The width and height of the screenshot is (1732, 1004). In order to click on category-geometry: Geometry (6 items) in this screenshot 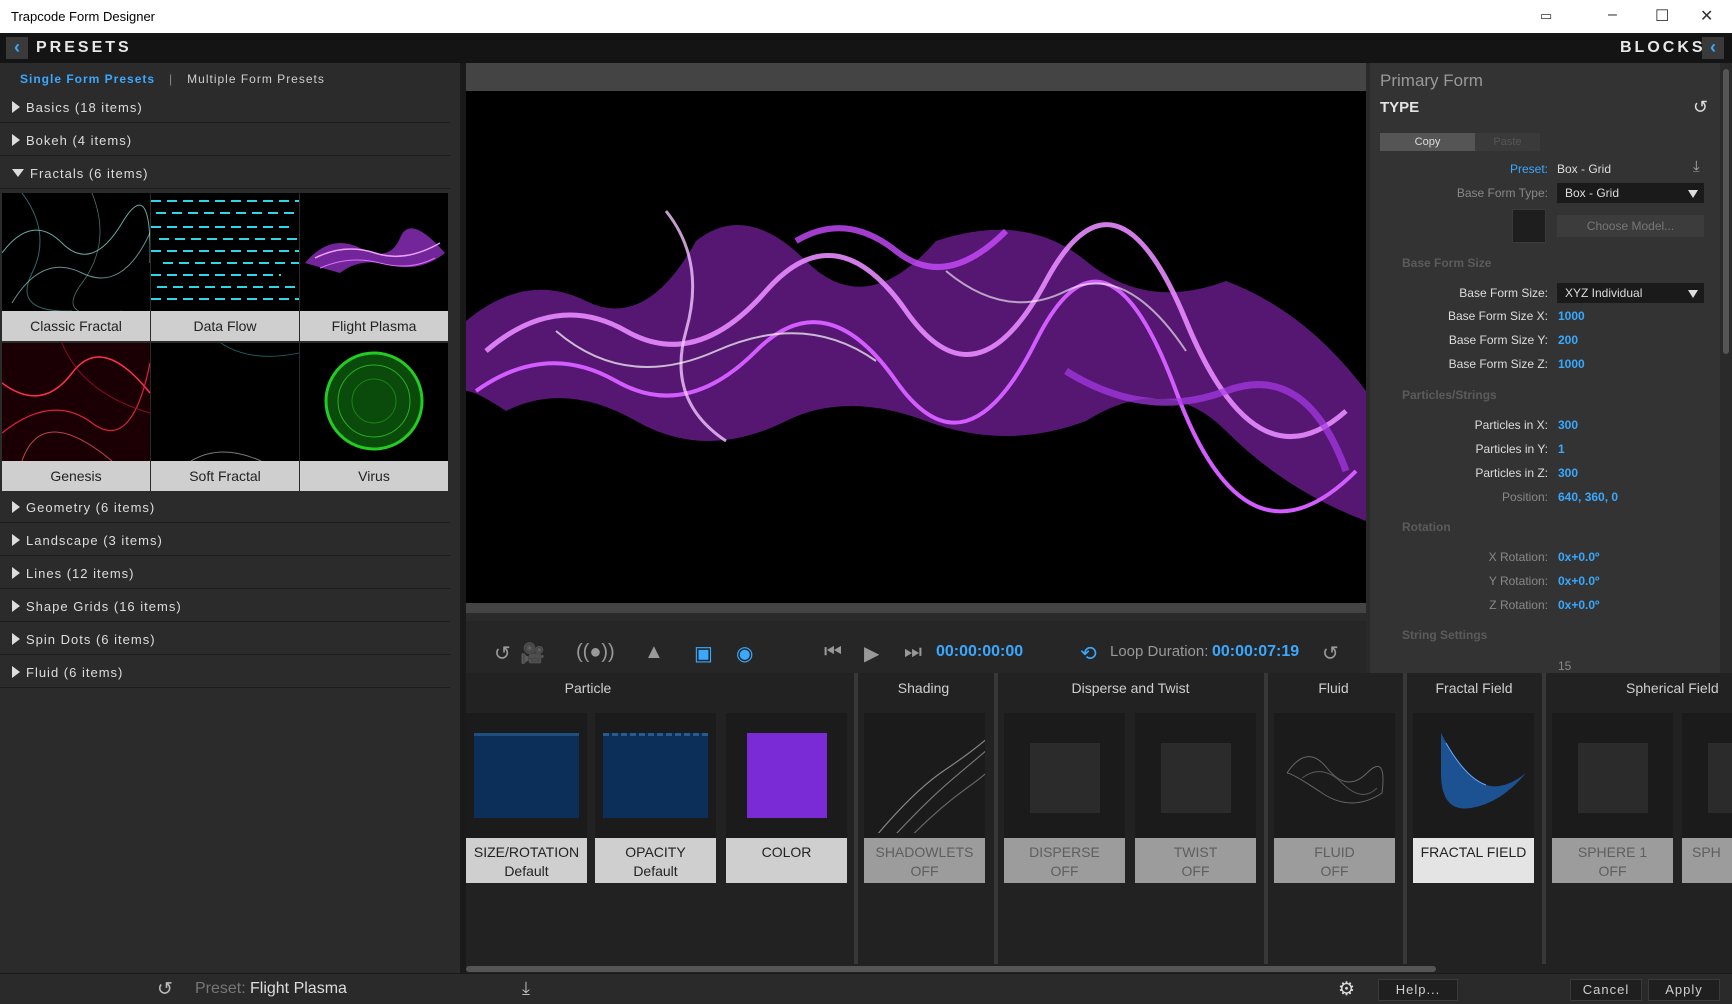, I will do `click(225, 508)`.